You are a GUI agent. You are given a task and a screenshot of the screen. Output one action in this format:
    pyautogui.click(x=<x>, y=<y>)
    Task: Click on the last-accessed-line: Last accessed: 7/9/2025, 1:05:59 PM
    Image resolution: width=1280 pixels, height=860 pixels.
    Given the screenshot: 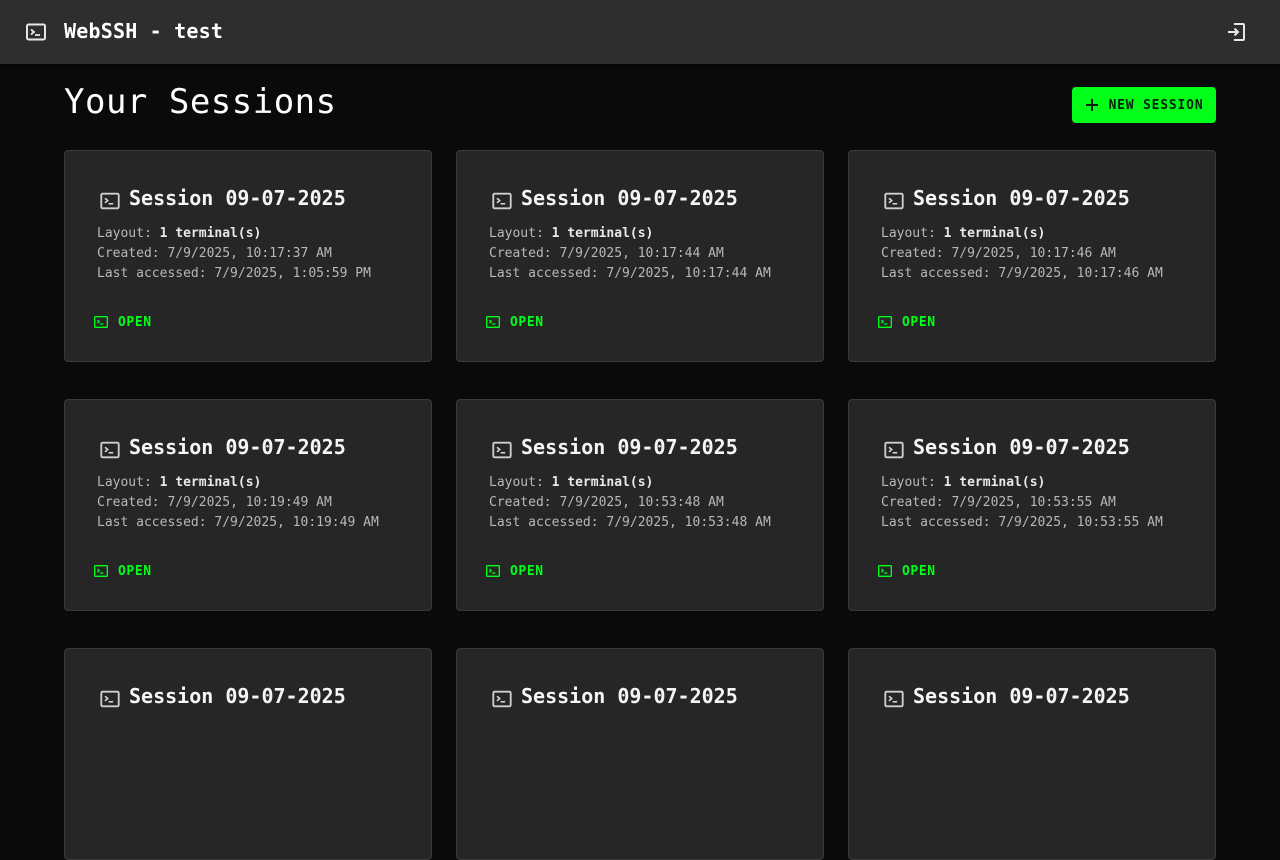 What is the action you would take?
    pyautogui.click(x=234, y=273)
    